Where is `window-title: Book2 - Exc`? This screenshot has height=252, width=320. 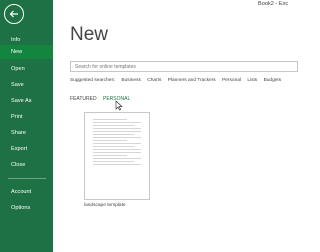 window-title: Book2 - Exc is located at coordinates (273, 4).